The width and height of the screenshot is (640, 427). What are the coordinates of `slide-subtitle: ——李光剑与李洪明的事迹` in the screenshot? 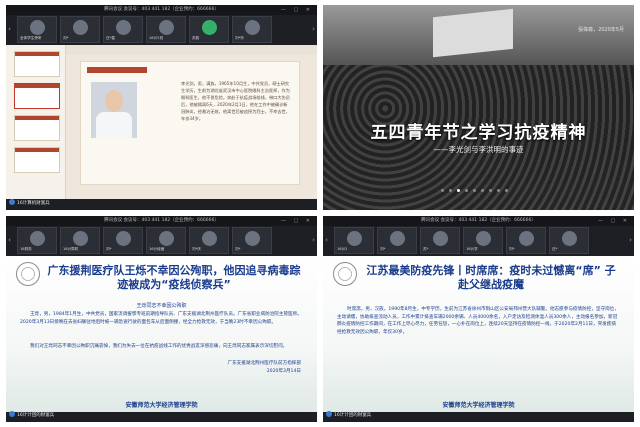 It's located at (478, 149).